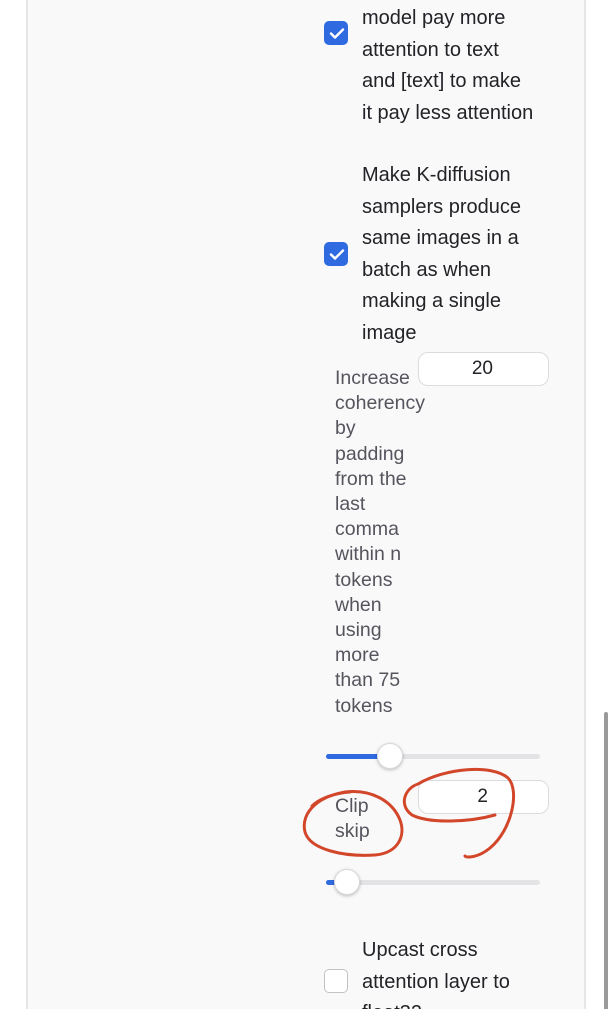 The image size is (614, 1009). Describe the element at coordinates (336, 981) in the screenshot. I see `upcast-checkbox` at that location.